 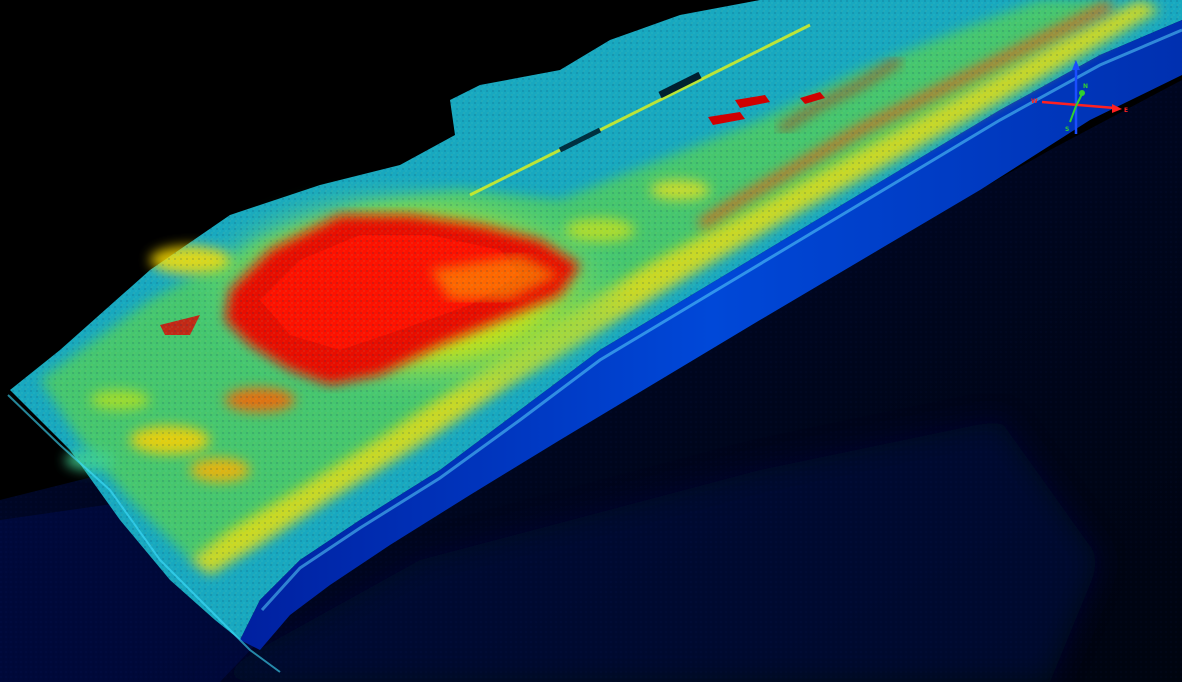 What do you see at coordinates (1126, 110) in the screenshot?
I see `compass-east-label: E` at bounding box center [1126, 110].